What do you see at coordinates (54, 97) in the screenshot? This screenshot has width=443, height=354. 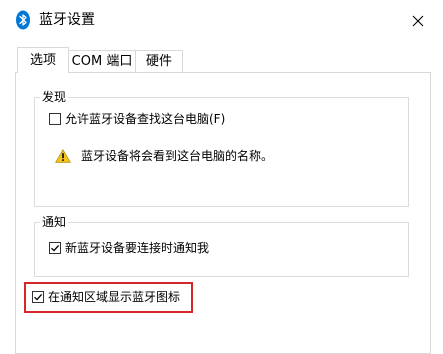 I see `discovery-legend: 发现` at bounding box center [54, 97].